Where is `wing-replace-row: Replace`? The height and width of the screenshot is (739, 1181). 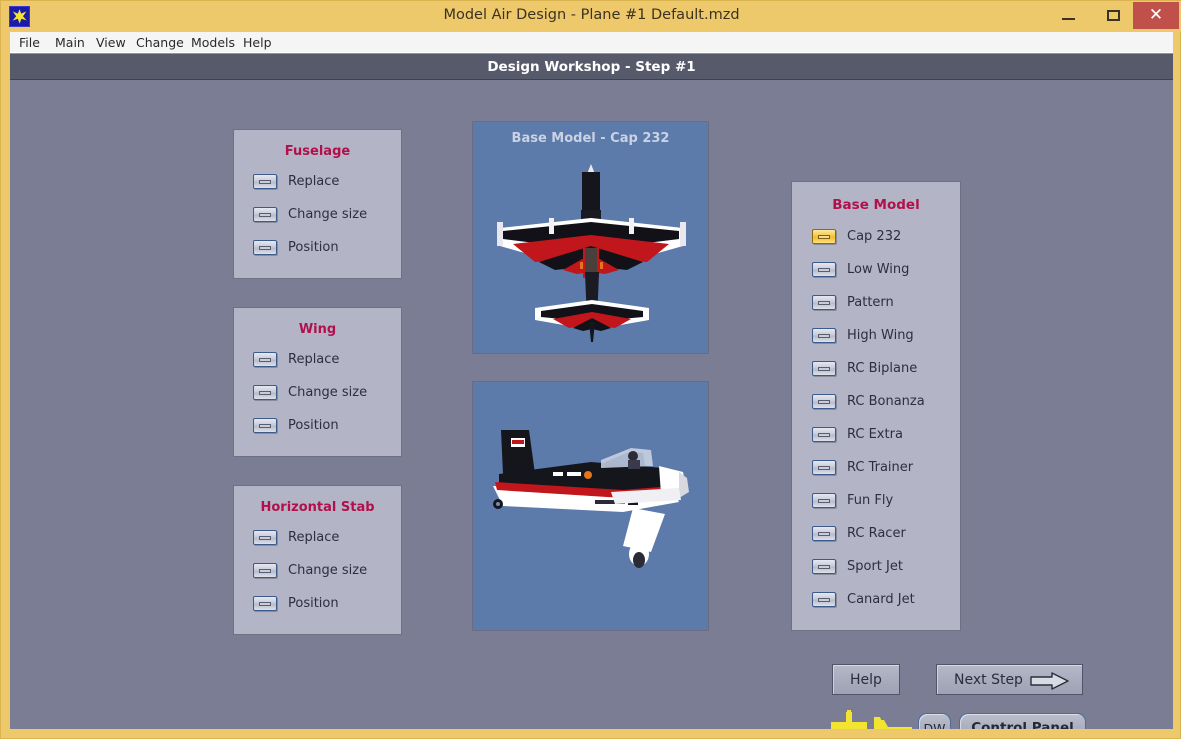 wing-replace-row: Replace is located at coordinates (296, 359).